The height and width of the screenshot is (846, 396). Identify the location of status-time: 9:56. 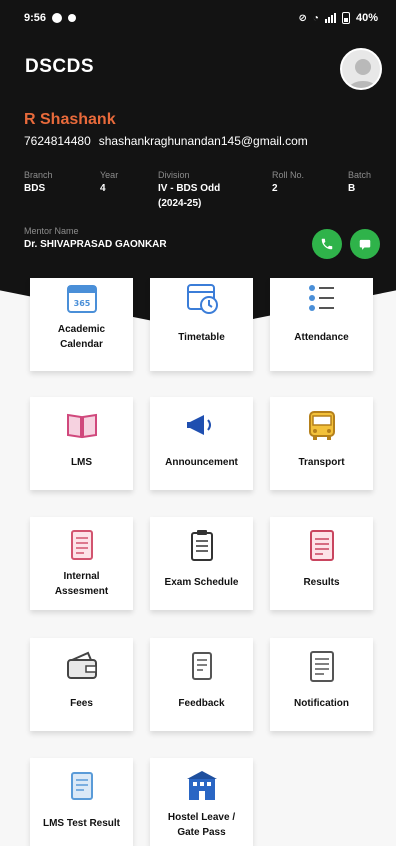
(35, 18).